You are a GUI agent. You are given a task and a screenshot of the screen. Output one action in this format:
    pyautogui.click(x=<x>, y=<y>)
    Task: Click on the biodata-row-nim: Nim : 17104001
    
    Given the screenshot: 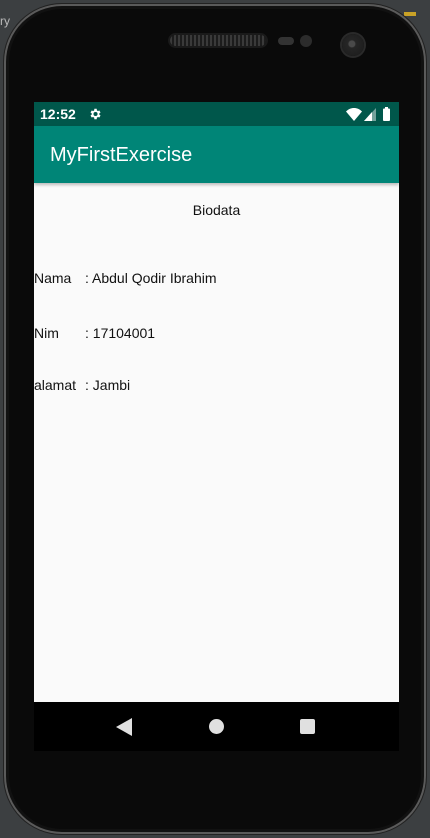 What is the action you would take?
    pyautogui.click(x=94, y=333)
    